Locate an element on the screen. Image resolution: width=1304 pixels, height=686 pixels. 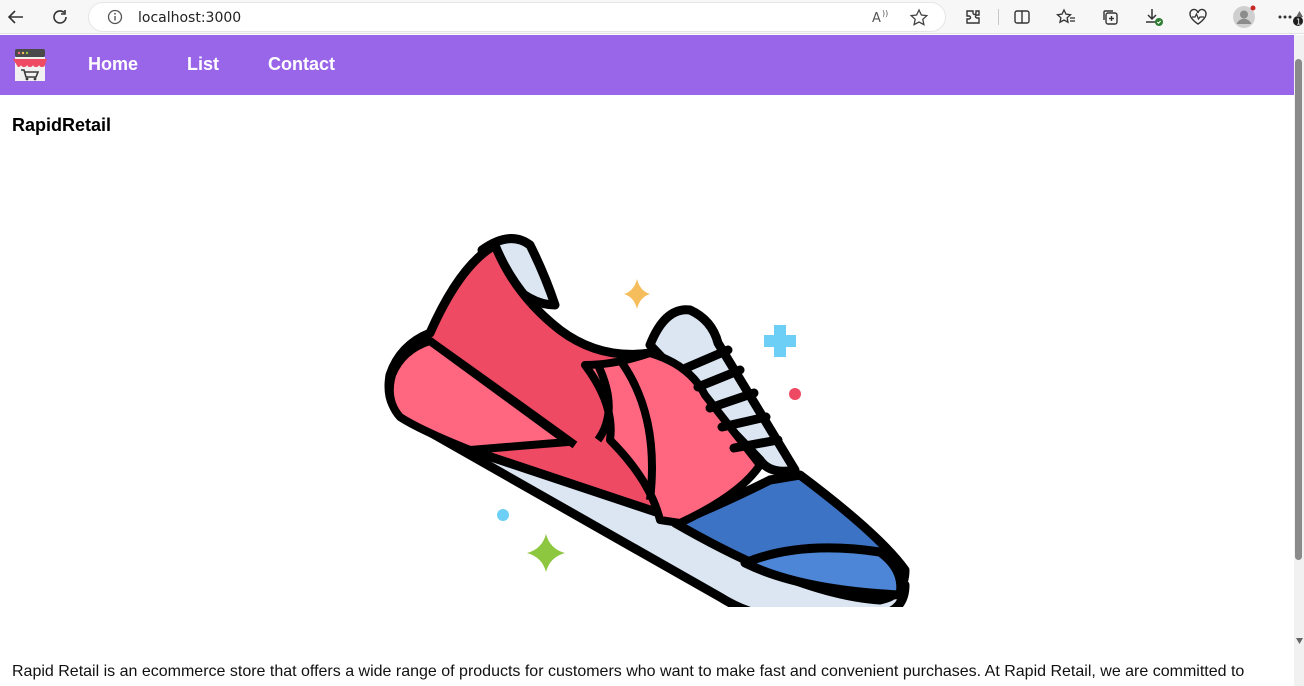
navbar: Home List Contact is located at coordinates (647, 65).